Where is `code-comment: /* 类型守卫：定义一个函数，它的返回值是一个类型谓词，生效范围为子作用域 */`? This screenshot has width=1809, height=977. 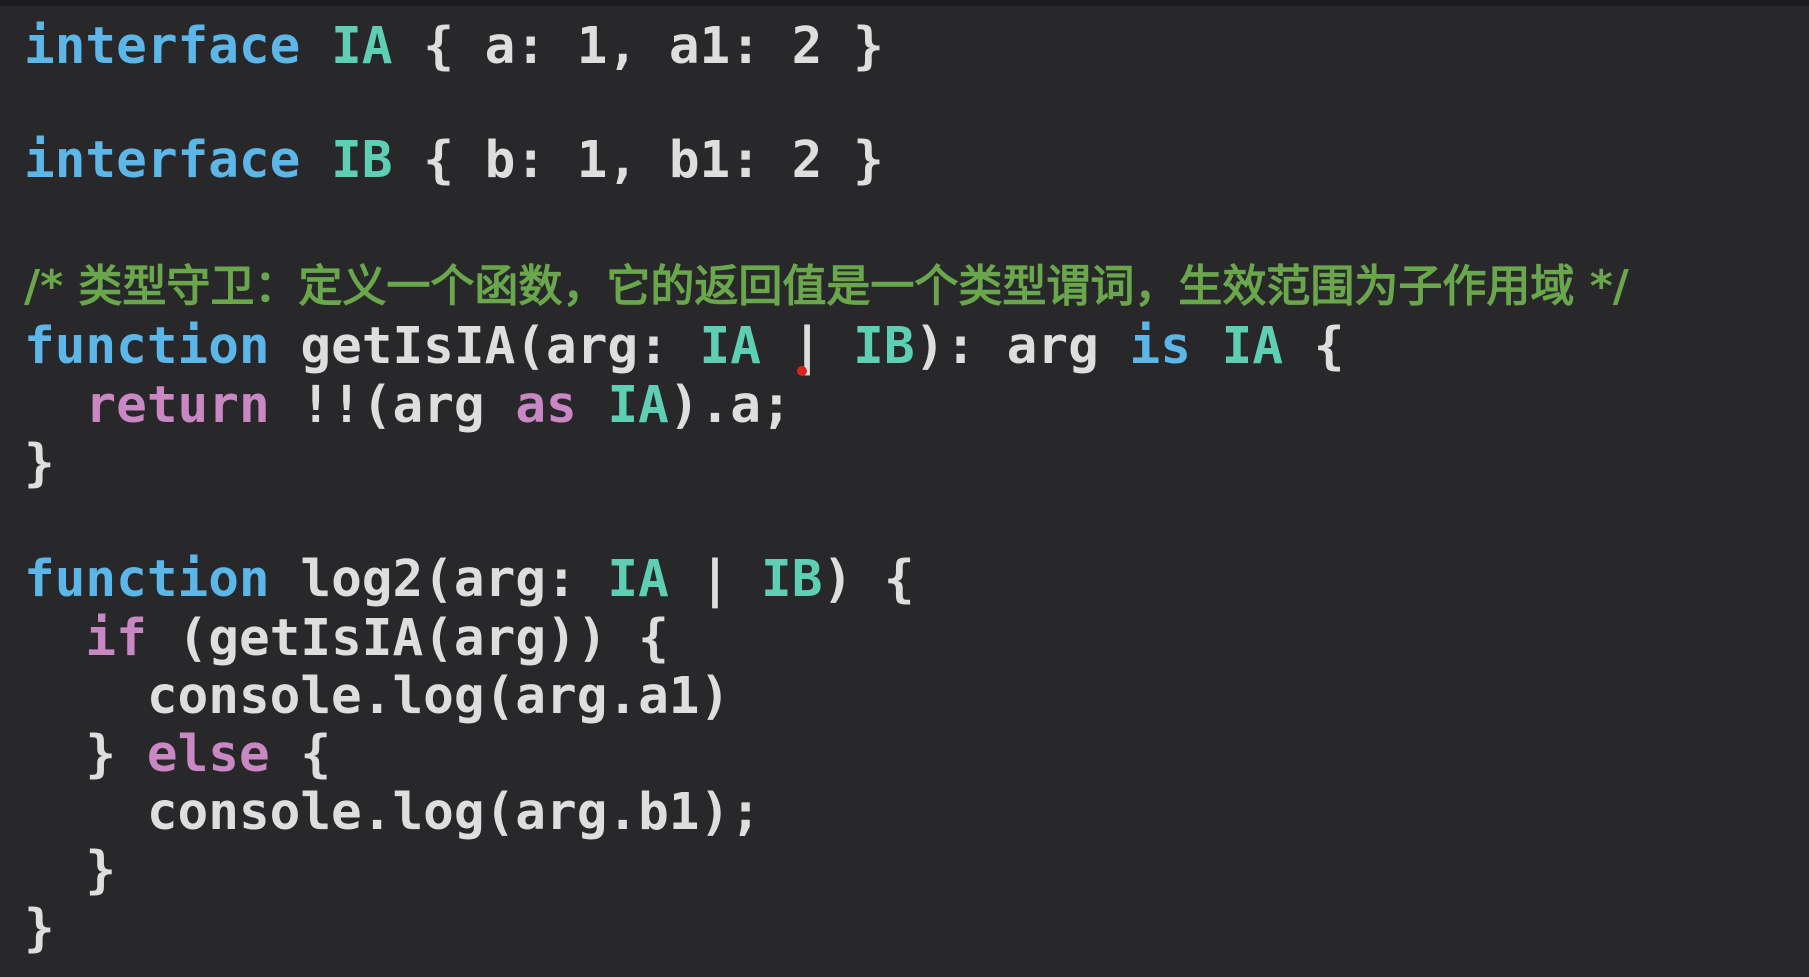 code-comment: /* 类型守卫：定义一个函数，它的返回值是一个类型谓词，生效范围为子作用域 */ is located at coordinates (826, 286).